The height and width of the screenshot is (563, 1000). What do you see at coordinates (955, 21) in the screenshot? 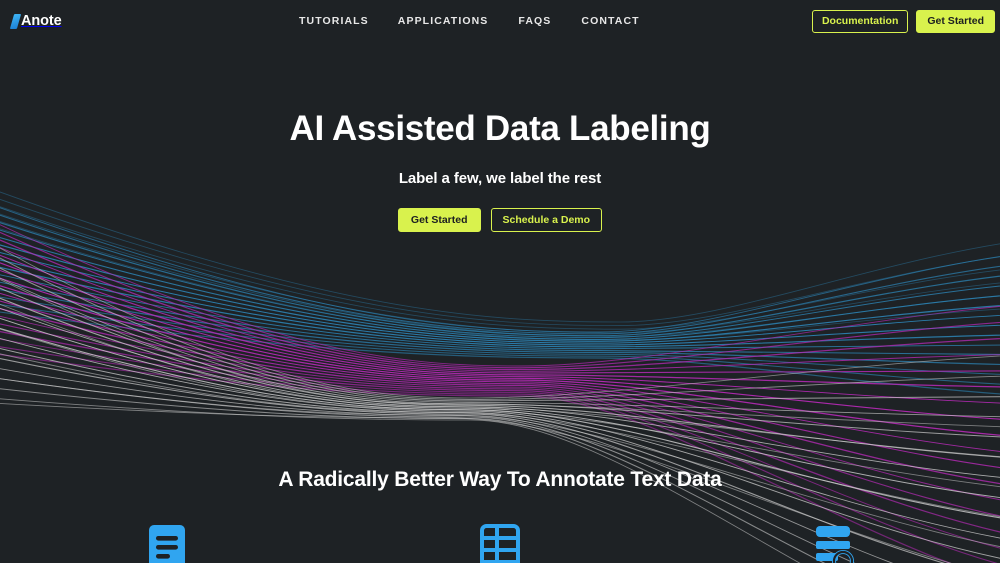
I see `nav-get-started-button: Get Started` at bounding box center [955, 21].